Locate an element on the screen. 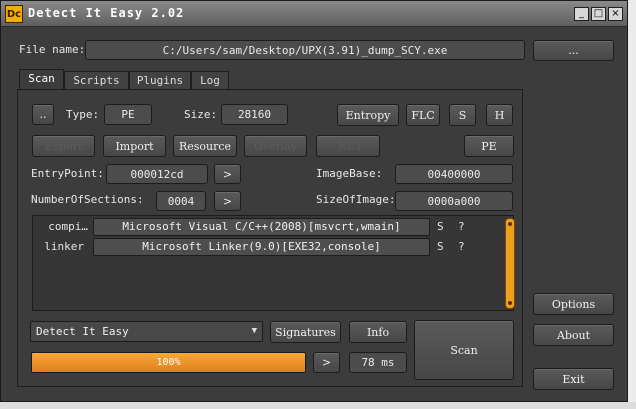  signatures-button: Signatures is located at coordinates (305, 332).